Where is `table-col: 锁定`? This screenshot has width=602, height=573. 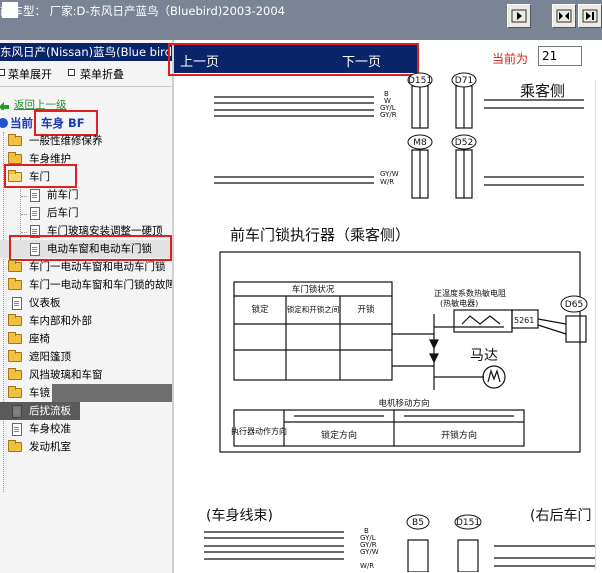 table-col: 锁定 is located at coordinates (260, 309).